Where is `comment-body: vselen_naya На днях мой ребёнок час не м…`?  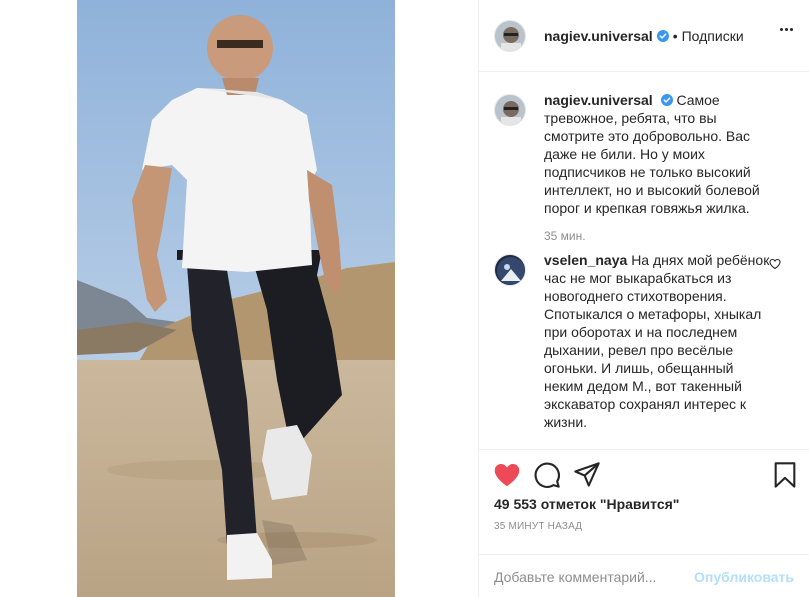 comment-body: vselen_naya На днях мой ребёнок час не м… is located at coordinates (660, 341).